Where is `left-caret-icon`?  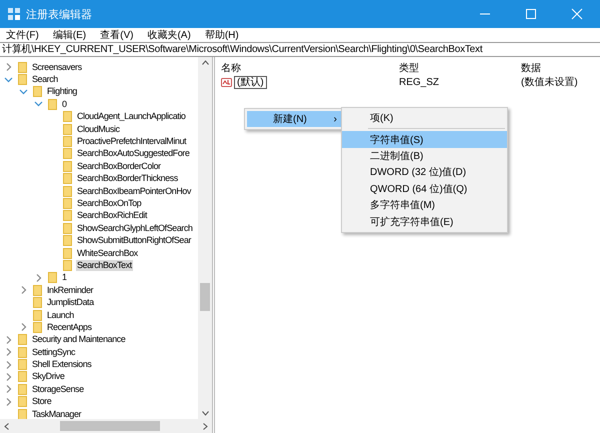
left-caret-icon is located at coordinates (6, 426).